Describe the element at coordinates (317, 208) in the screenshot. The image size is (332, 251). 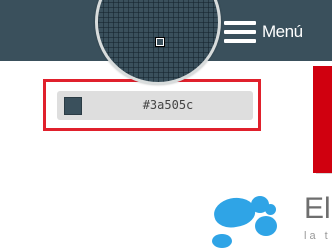
I see `logo-text: El` at that location.